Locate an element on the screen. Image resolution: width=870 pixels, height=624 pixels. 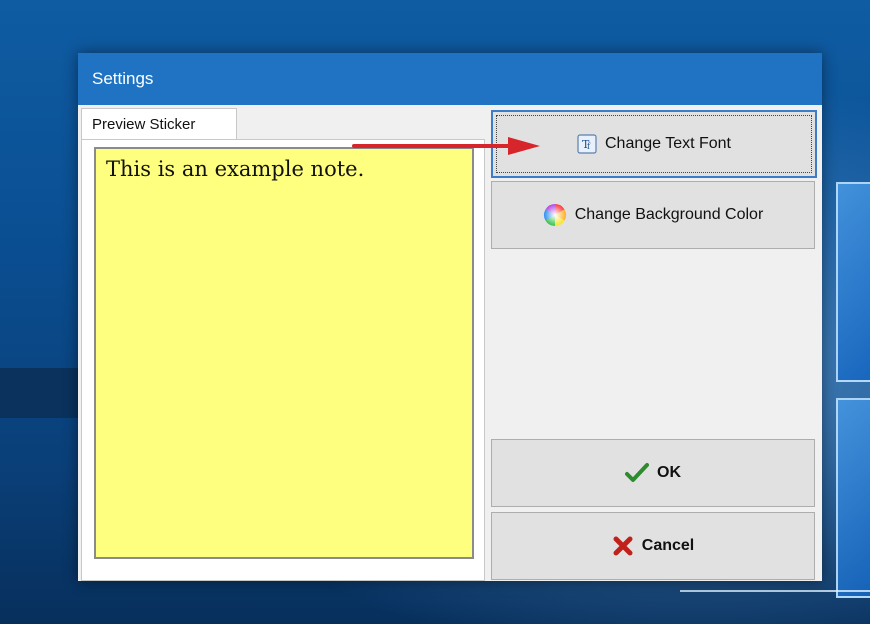
tab-preview-sticker: Preview Sticker is located at coordinates (159, 124).